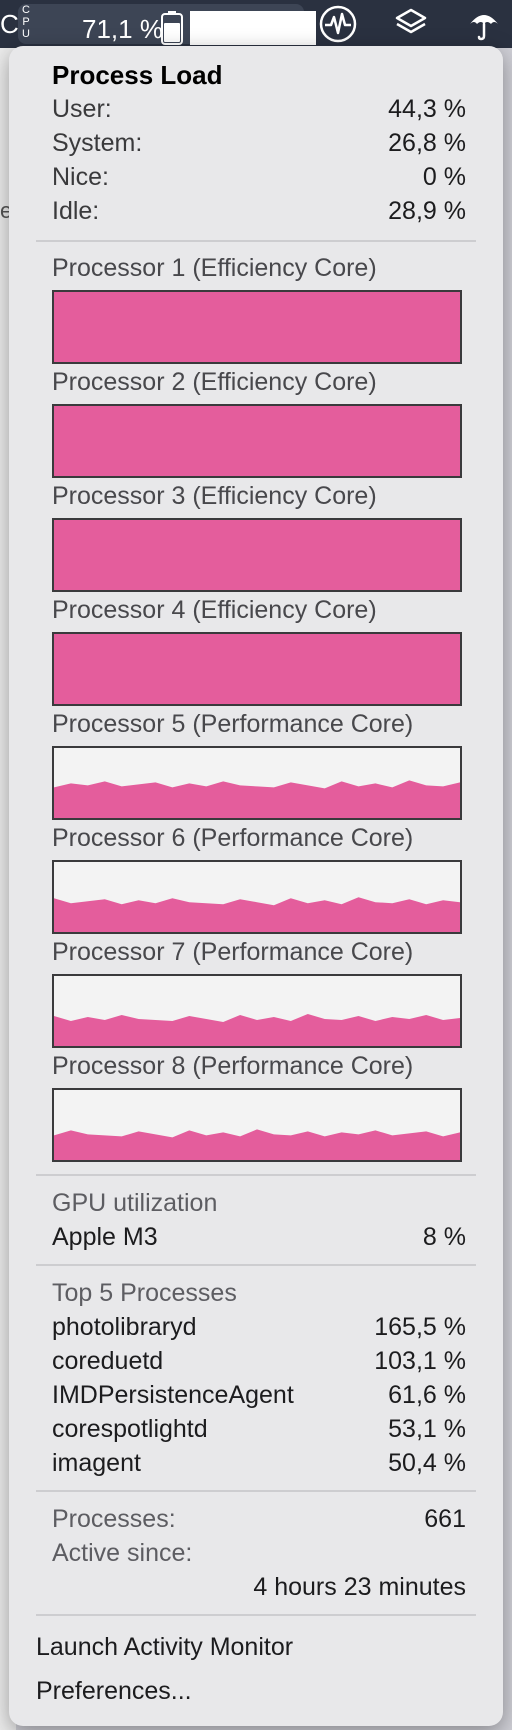 This screenshot has height=1730, width=512. I want to click on gpu-utilization-title: GPU utilization, so click(135, 1203).